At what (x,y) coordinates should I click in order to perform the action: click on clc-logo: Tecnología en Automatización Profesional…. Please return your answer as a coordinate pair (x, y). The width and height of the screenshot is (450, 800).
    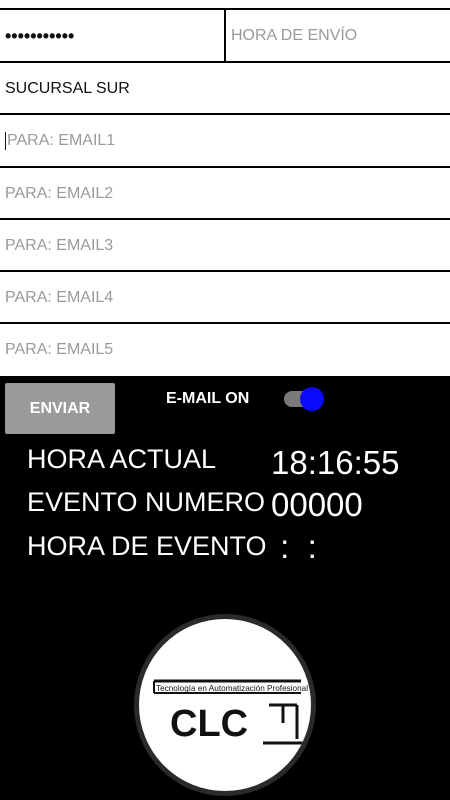
    Looking at the image, I should click on (225, 705).